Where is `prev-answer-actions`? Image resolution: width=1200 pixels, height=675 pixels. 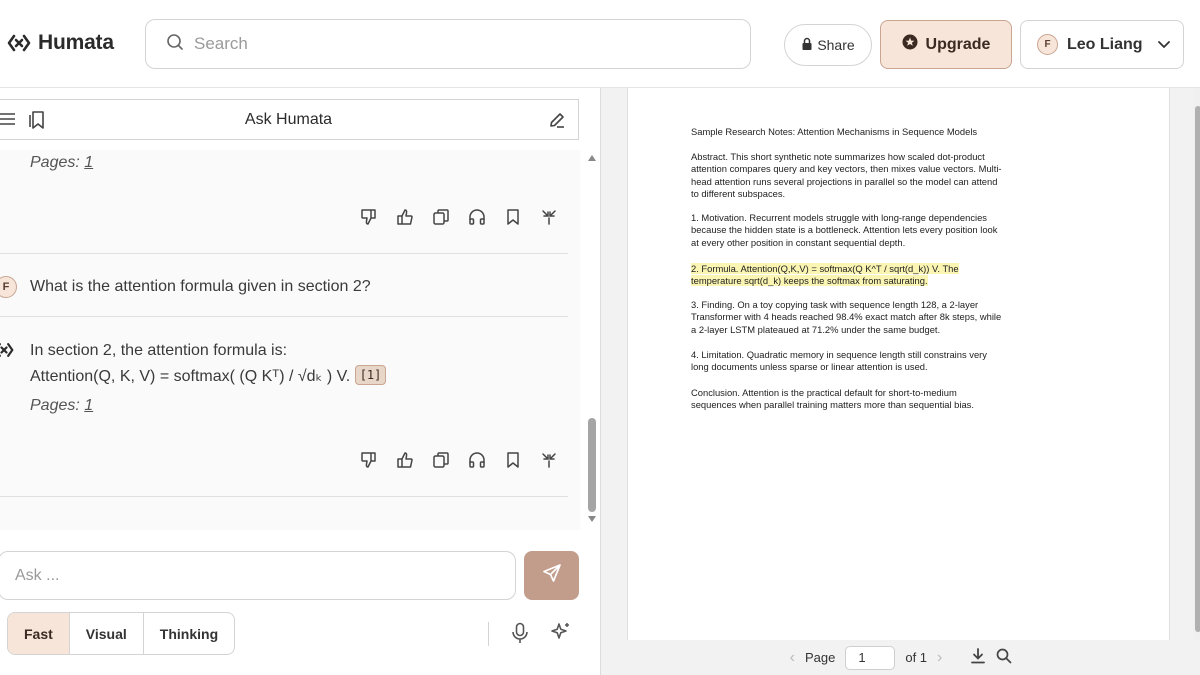 prev-answer-actions is located at coordinates (459, 217).